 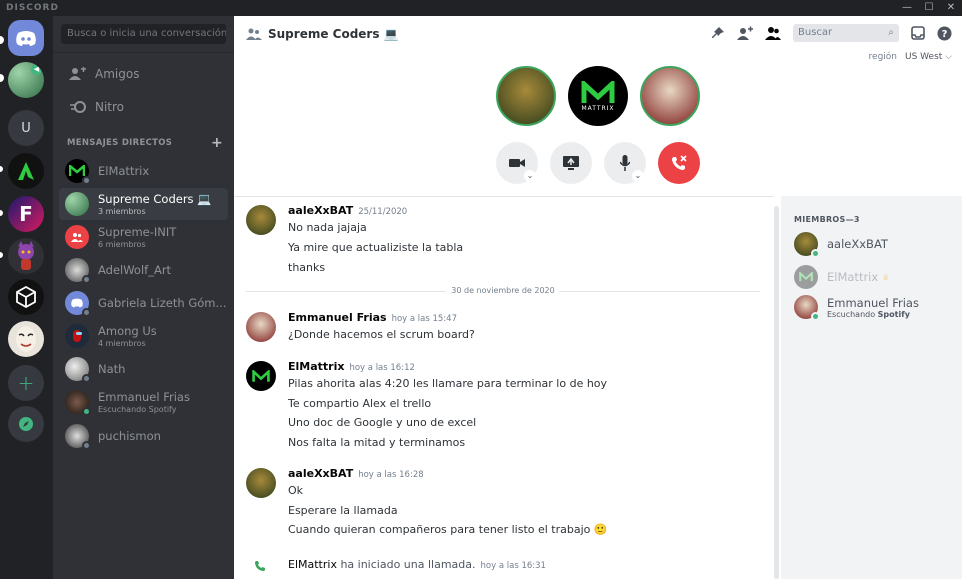 I want to click on voice-server-icon: ◀, so click(x=26, y=80).